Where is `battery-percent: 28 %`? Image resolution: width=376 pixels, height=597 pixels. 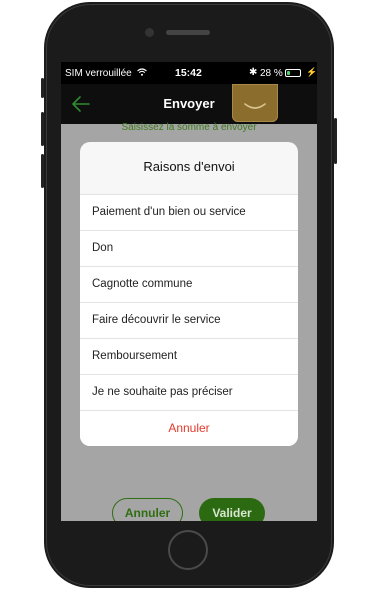
battery-percent: 28 % is located at coordinates (271, 73).